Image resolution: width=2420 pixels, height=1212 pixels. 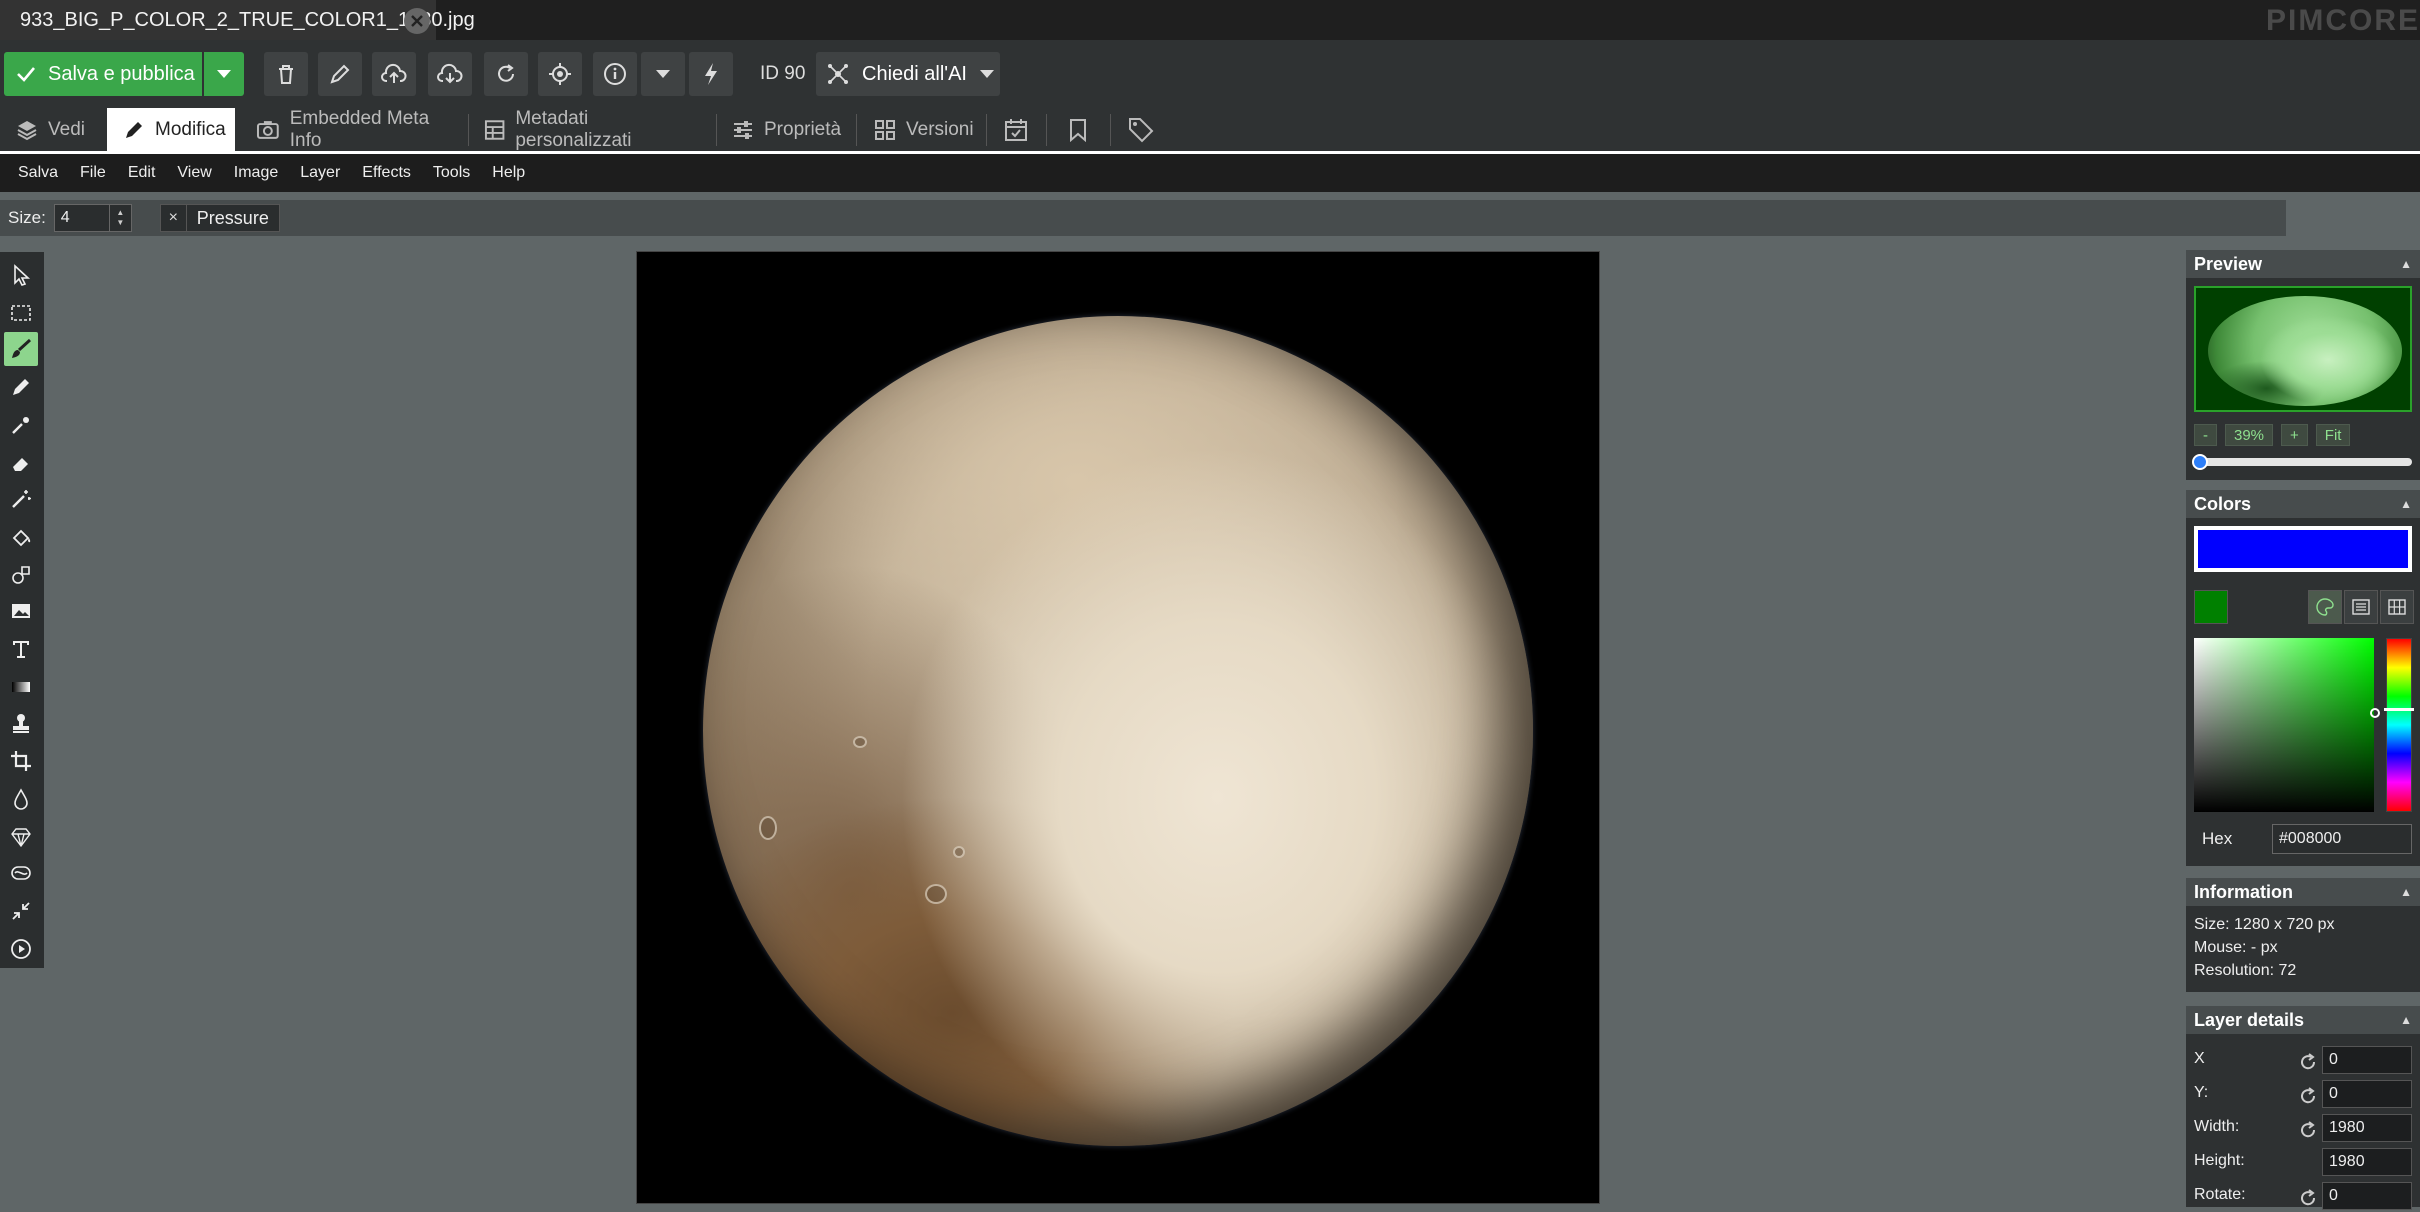 What do you see at coordinates (2367, 1060) in the screenshot?
I see `layer-x-input: 0` at bounding box center [2367, 1060].